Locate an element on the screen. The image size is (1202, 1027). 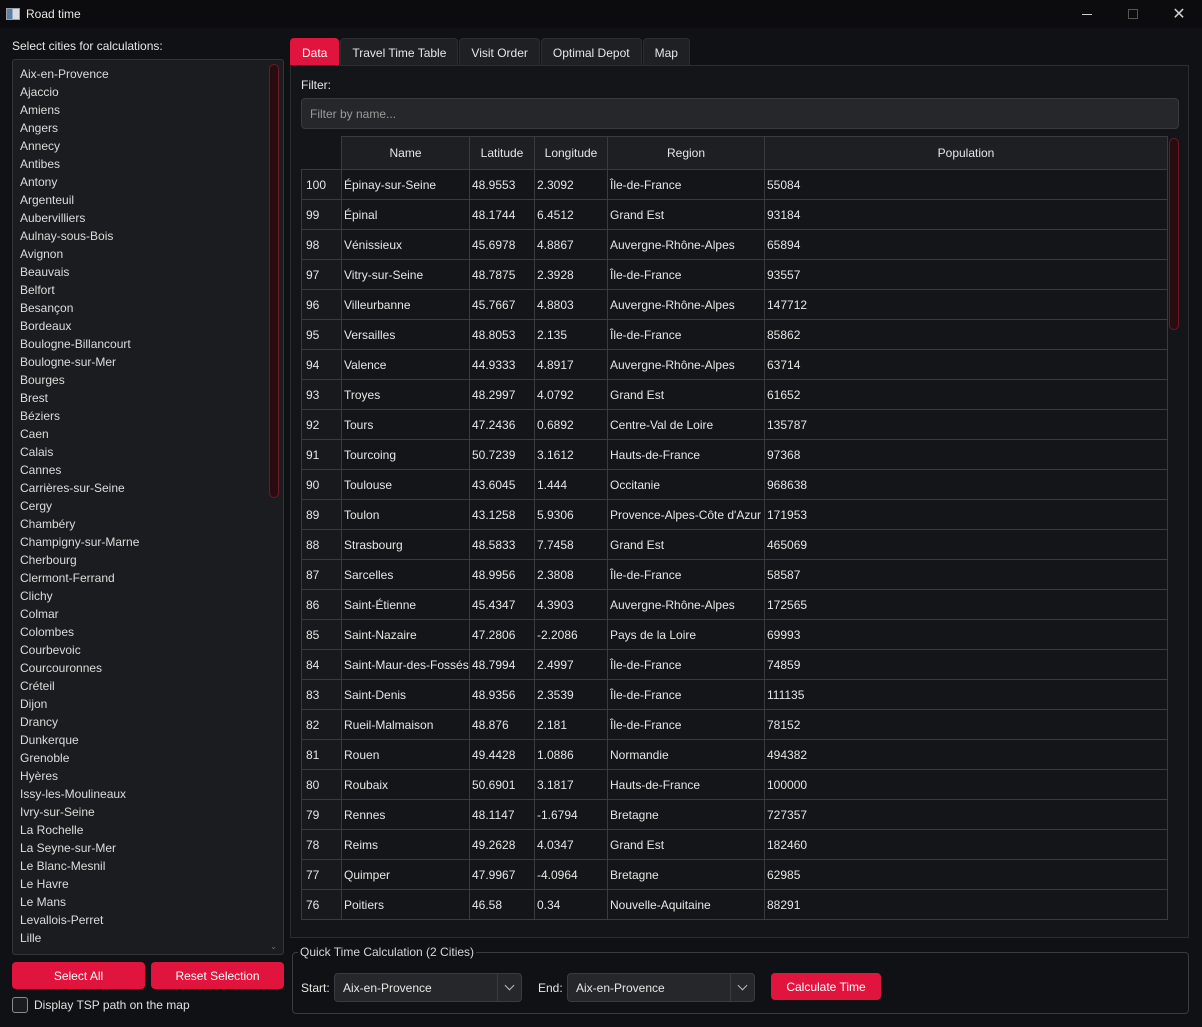
table-row: 78 Reims 49.2628 4.0347 Grand Est 182460 is located at coordinates (734, 844).